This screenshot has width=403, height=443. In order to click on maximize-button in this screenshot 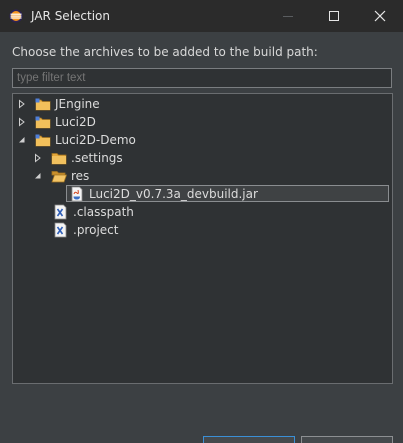, I will do `click(334, 16)`.